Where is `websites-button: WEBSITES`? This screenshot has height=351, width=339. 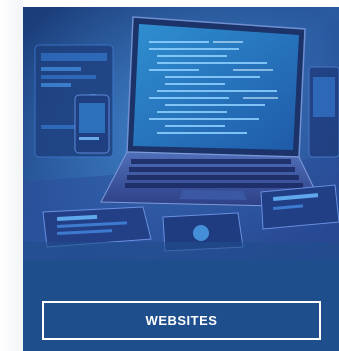 websites-button: WEBSITES is located at coordinates (181, 320).